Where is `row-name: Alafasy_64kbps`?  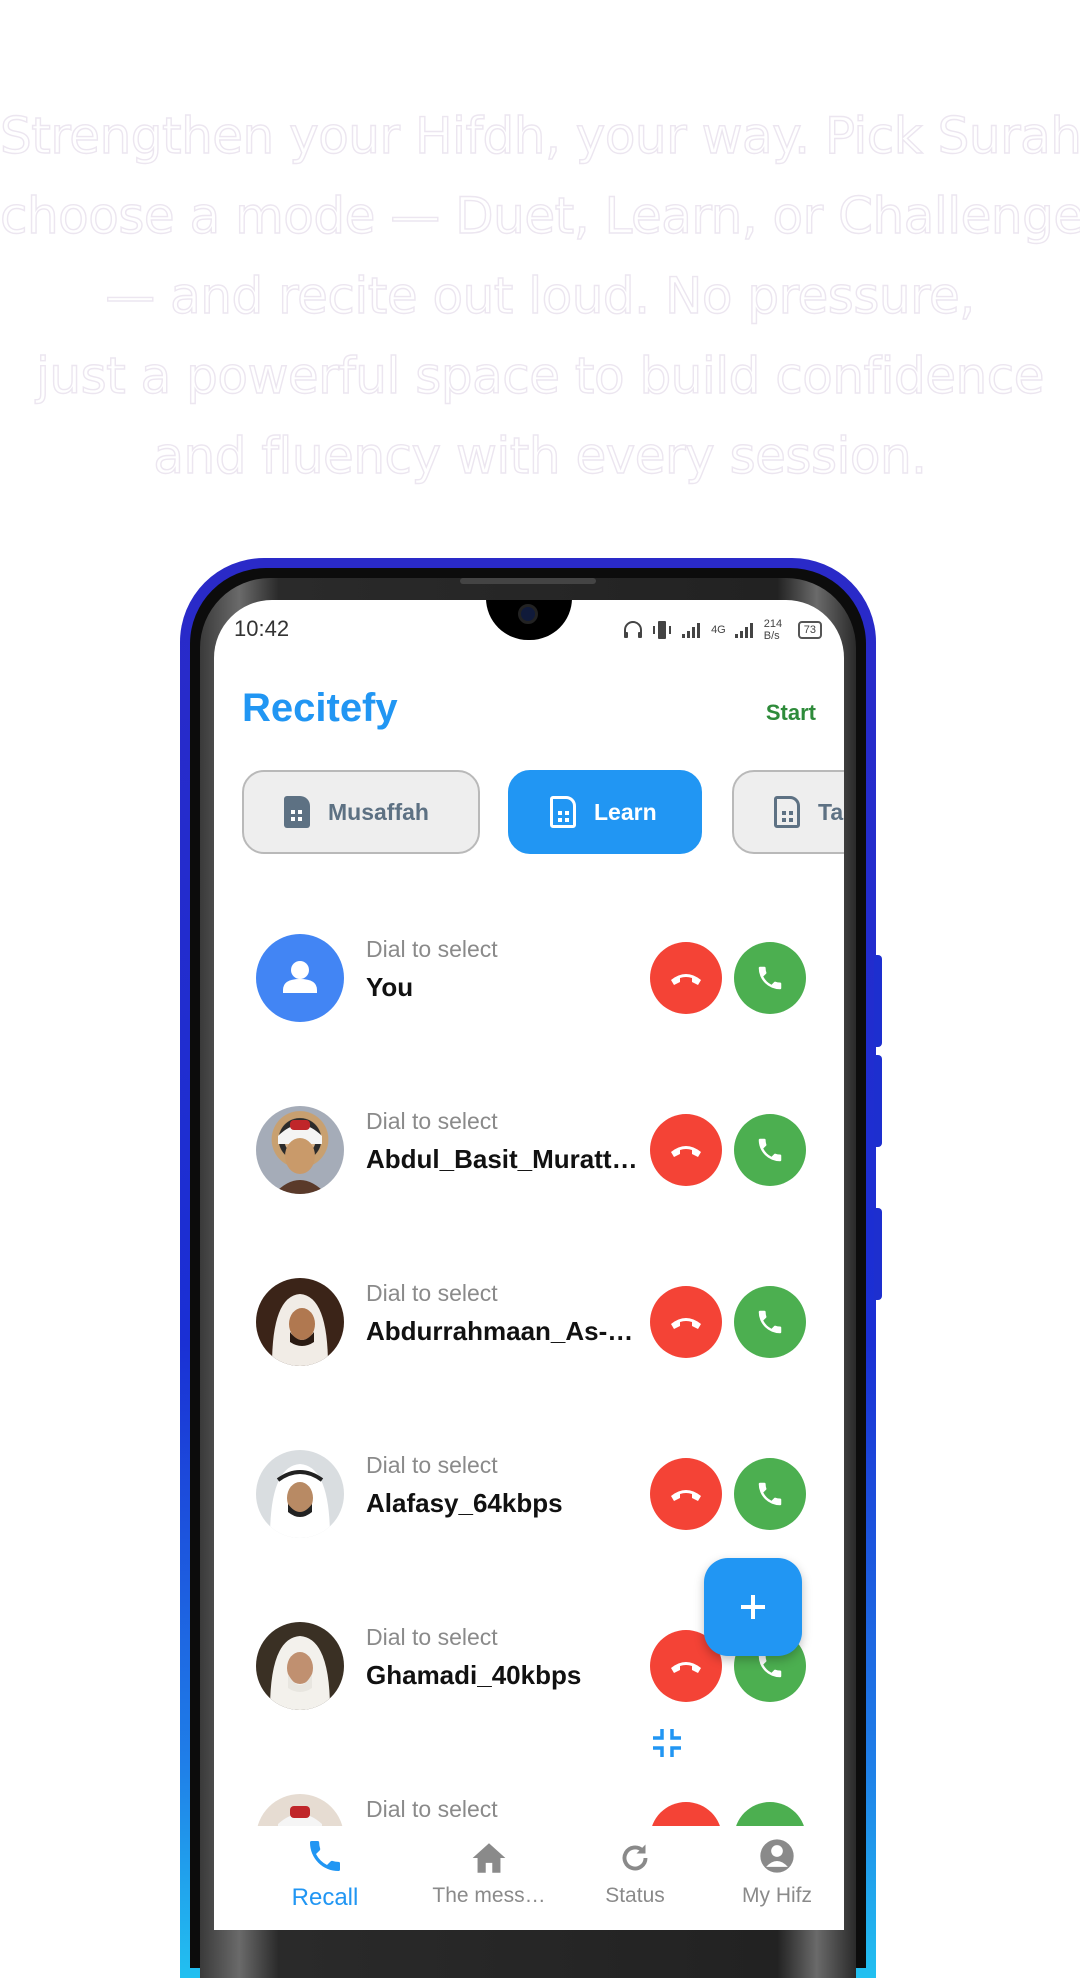 row-name: Alafasy_64kbps is located at coordinates (464, 1503).